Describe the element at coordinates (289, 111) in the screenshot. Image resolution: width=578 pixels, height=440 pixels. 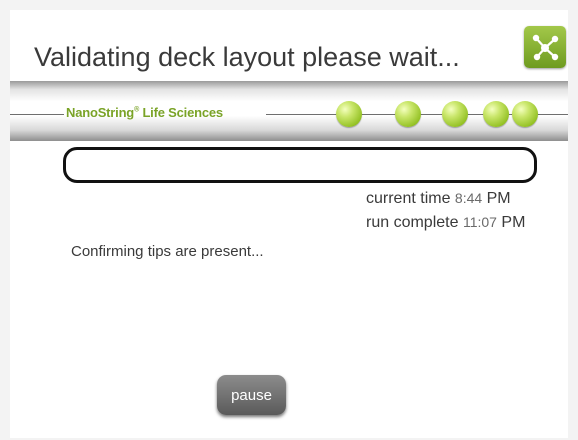
I see `brand-banner: NanoString® Life Sciences` at that location.